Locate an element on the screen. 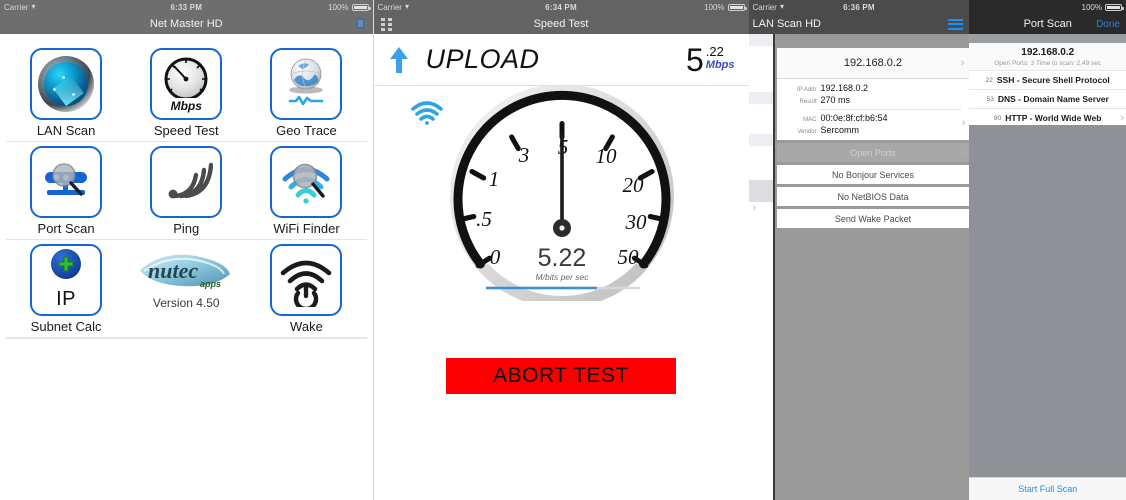 The height and width of the screenshot is (500, 1126). app-label: Port Scan is located at coordinates (66, 228).